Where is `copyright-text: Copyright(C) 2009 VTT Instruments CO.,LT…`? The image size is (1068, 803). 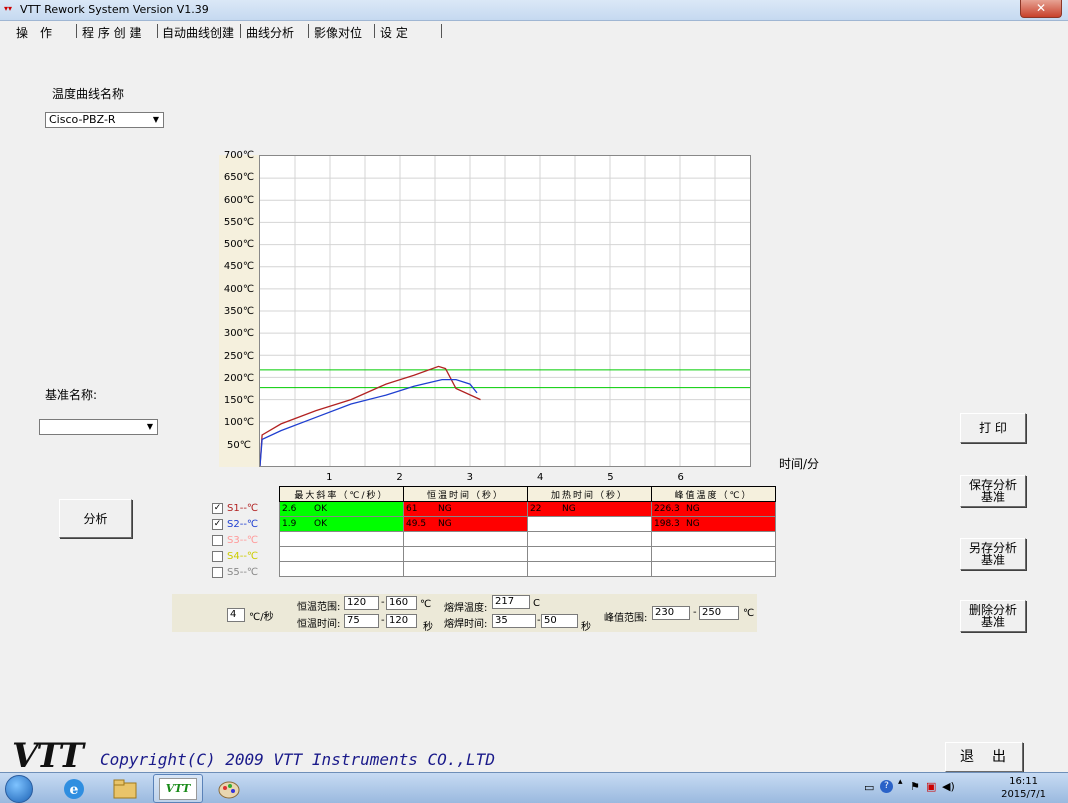
copyright-text: Copyright(C) 2009 VTT Instruments CO.,LT… is located at coordinates (297, 759).